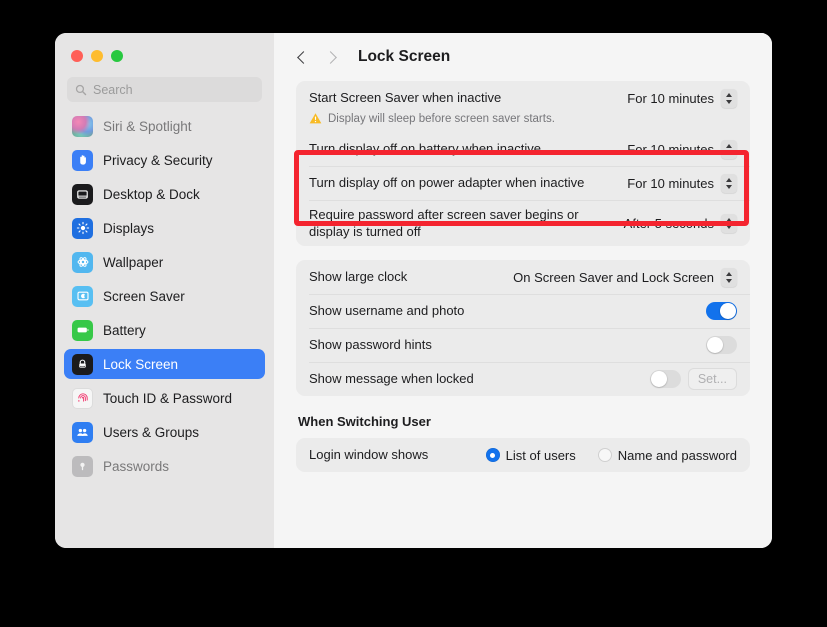 The height and width of the screenshot is (627, 827). Describe the element at coordinates (668, 223) in the screenshot. I see `popup-value: After 5 seconds` at that location.